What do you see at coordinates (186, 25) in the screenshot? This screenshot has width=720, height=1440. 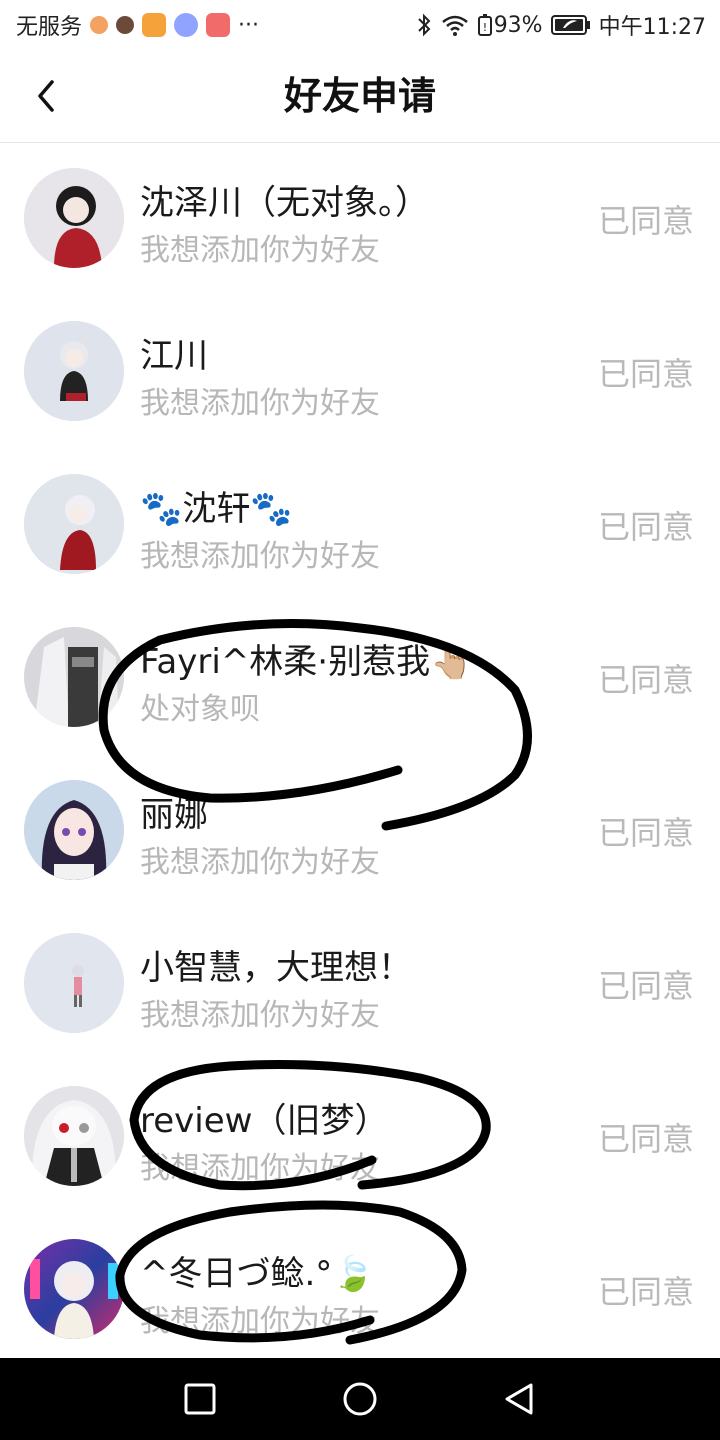 I see `music-app-icon` at bounding box center [186, 25].